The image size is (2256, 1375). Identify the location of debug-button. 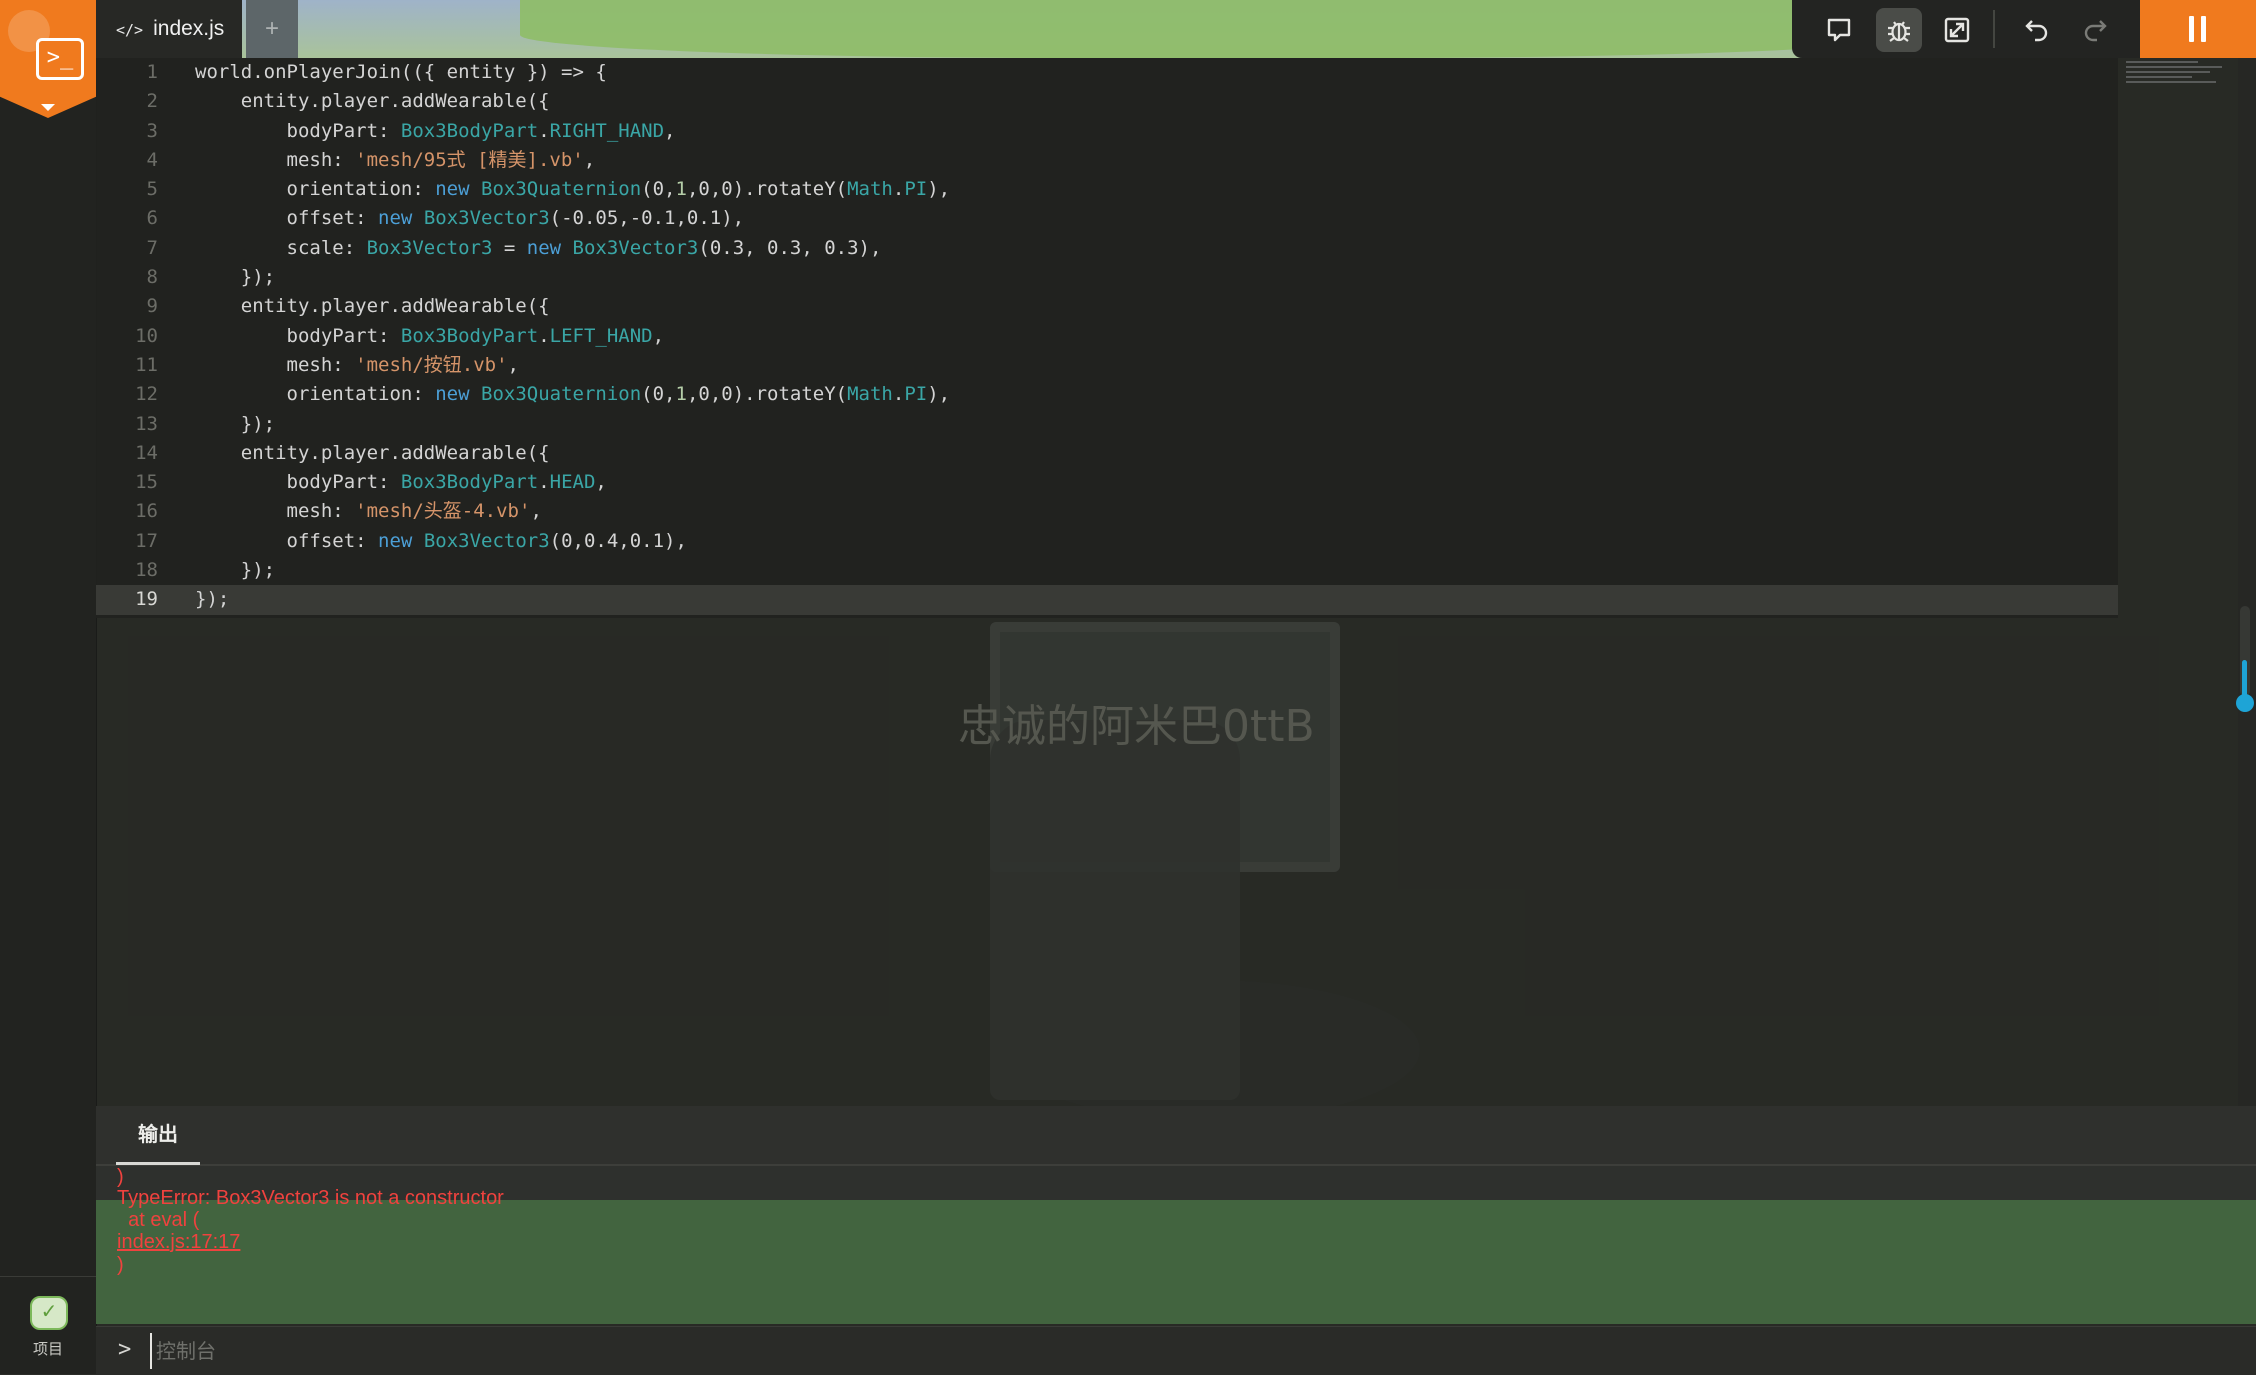
(1899, 30).